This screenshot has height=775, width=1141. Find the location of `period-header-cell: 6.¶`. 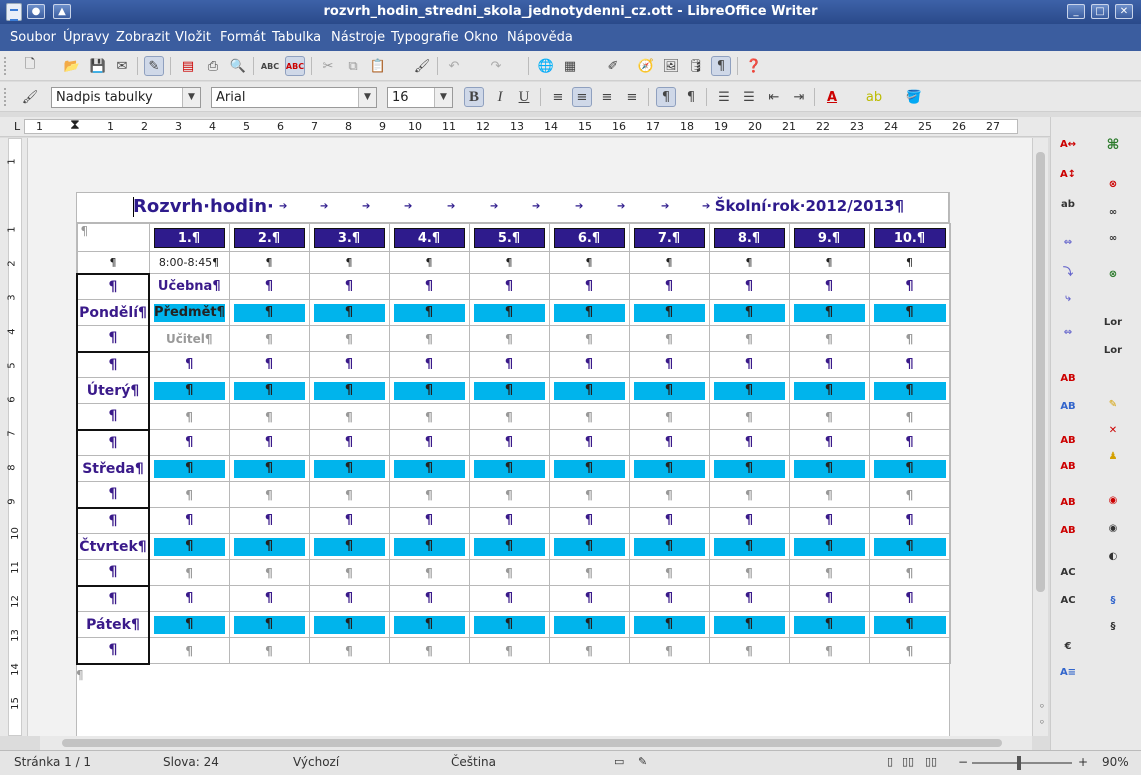

period-header-cell: 6.¶ is located at coordinates (589, 237).